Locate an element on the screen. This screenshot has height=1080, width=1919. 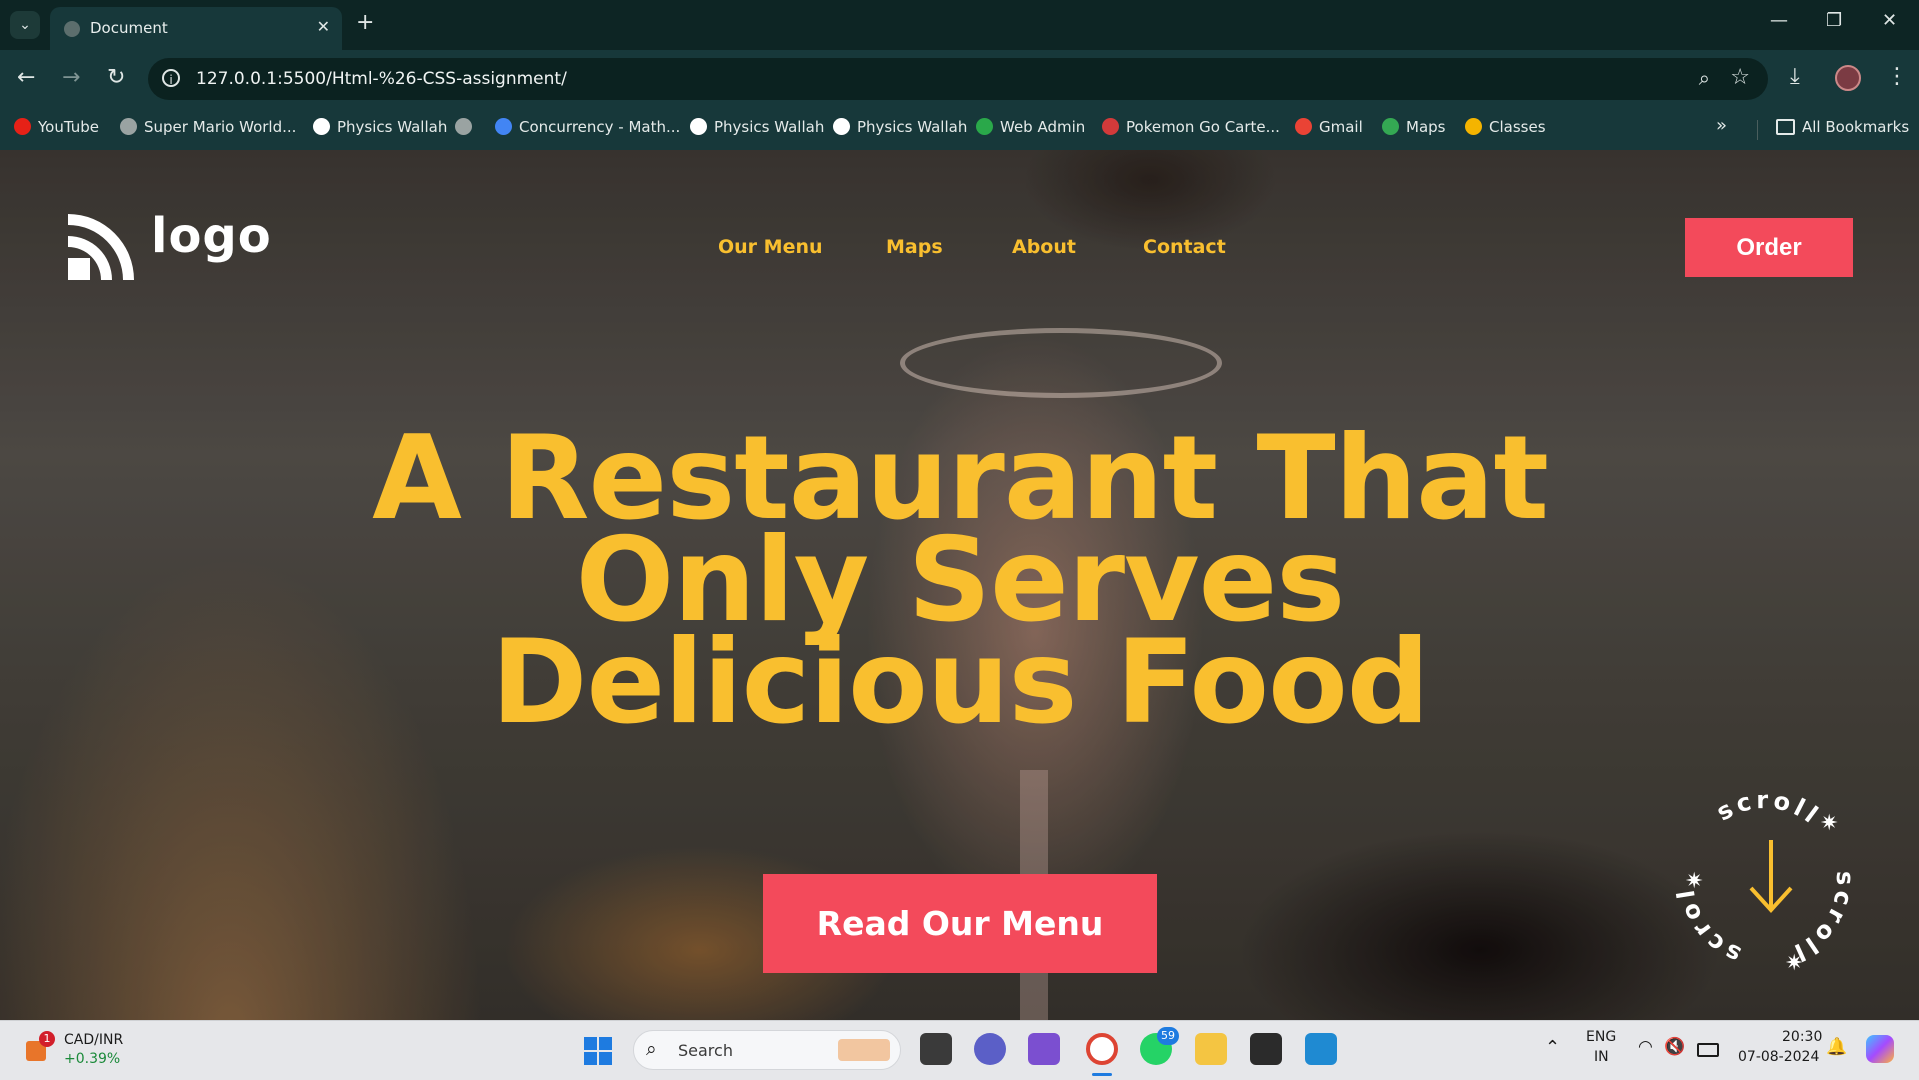
logo-text: logo is located at coordinates (211, 236).